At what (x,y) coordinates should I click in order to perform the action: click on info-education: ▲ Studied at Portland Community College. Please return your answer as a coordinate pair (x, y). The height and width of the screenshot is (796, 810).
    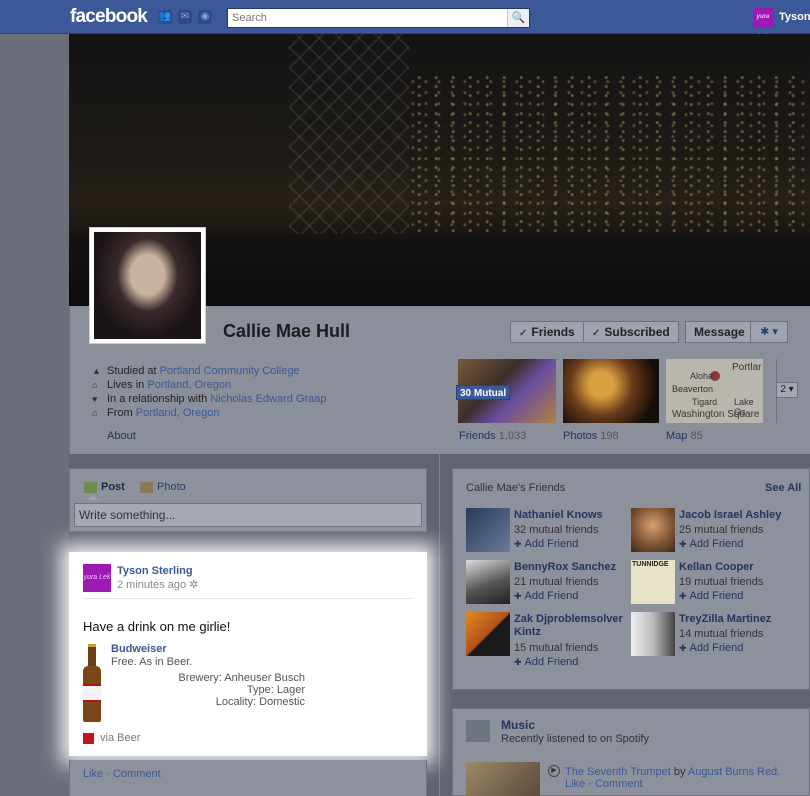
    Looking at the image, I should click on (196, 371).